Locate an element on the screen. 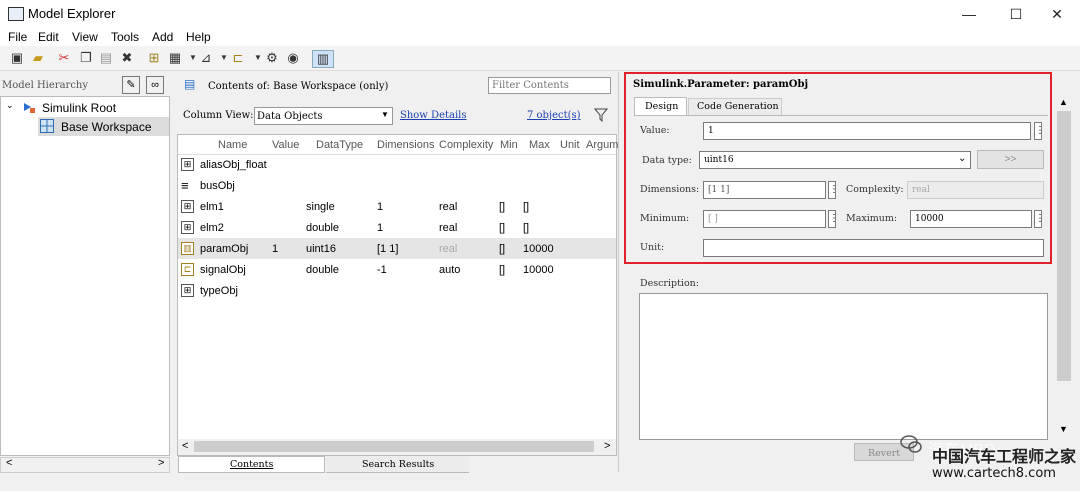 Image resolution: width=1080 pixels, height=491 pixels. dimensions-options-icon: ⋮ is located at coordinates (833, 190).